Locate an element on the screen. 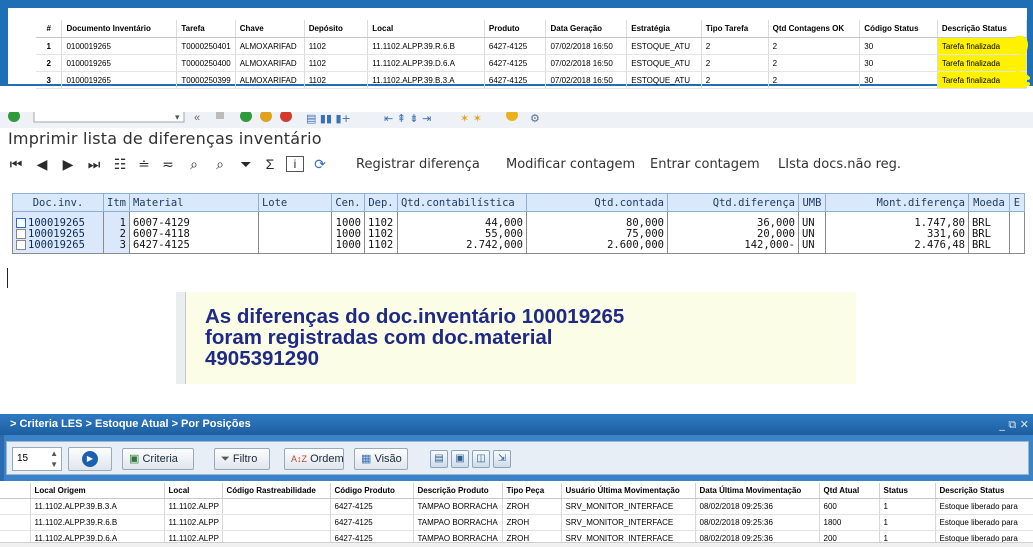 This screenshot has width=1033, height=547. col-cen: Cen. is located at coordinates (347, 202).